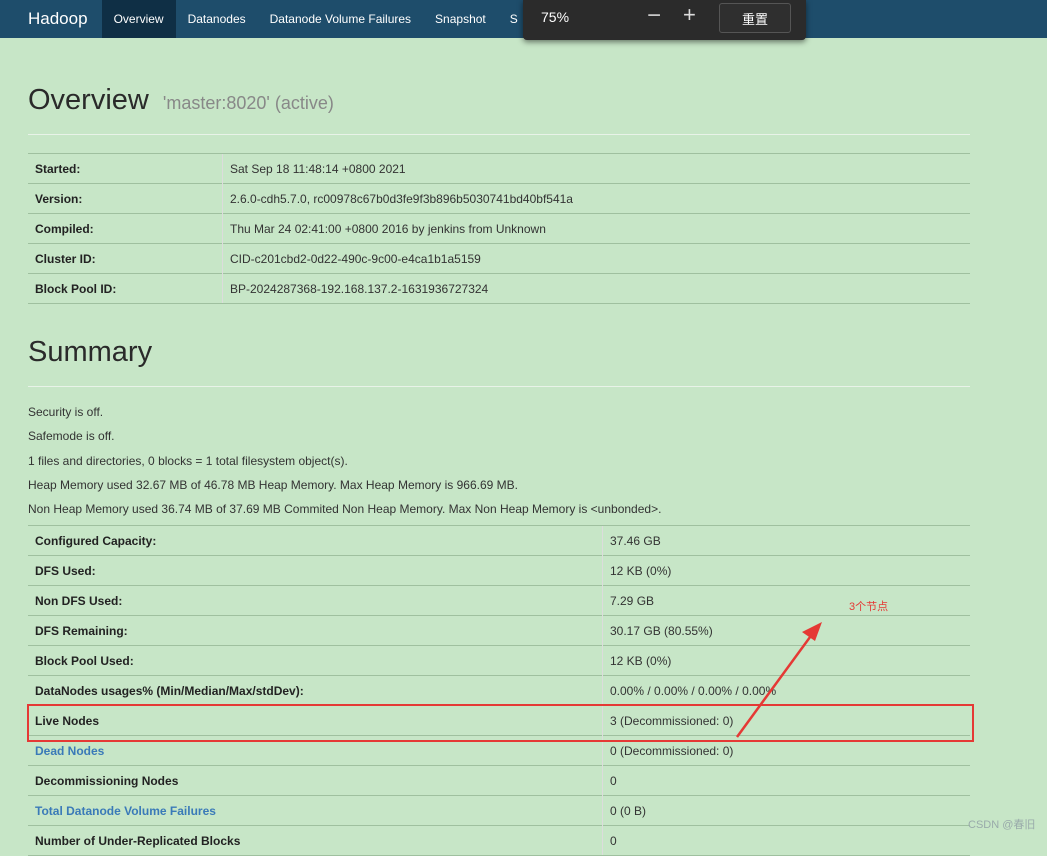  What do you see at coordinates (1002, 825) in the screenshot?
I see `watermark: CSDN @春旧` at bounding box center [1002, 825].